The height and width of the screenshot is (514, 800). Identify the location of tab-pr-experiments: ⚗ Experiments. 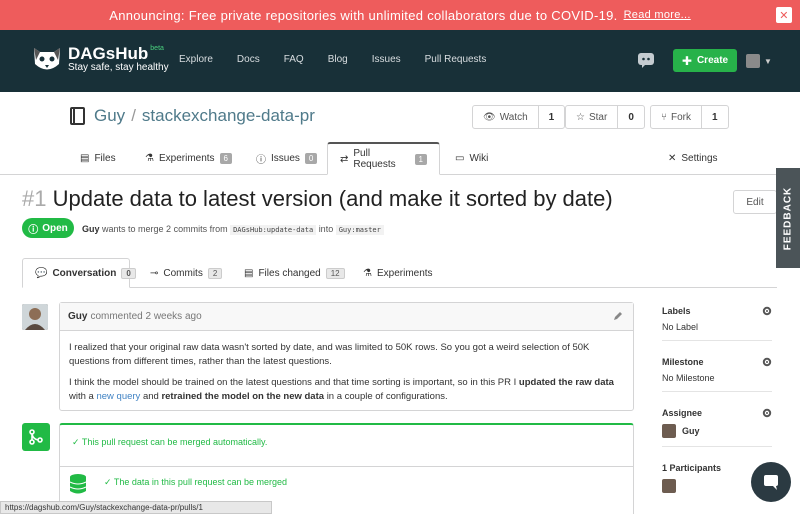
(398, 273).